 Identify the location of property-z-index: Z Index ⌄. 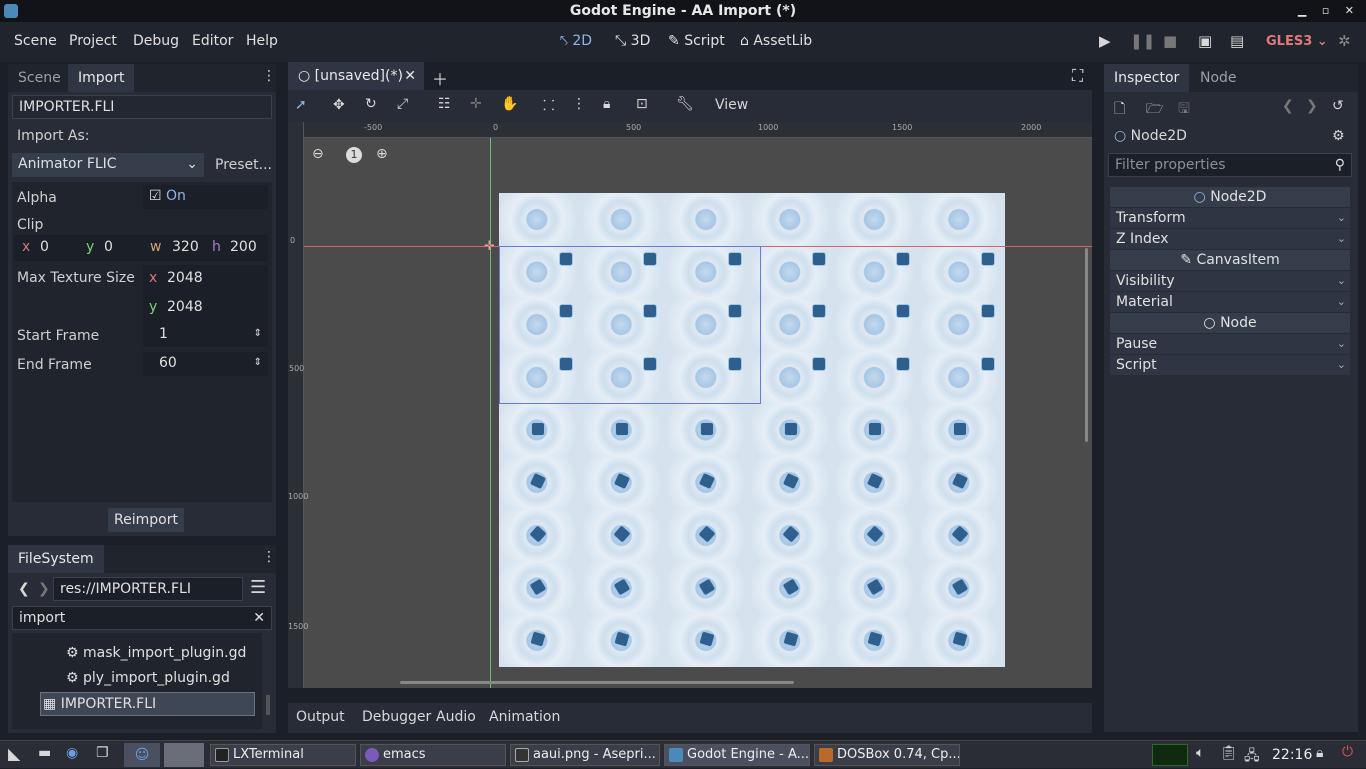
(1230, 239).